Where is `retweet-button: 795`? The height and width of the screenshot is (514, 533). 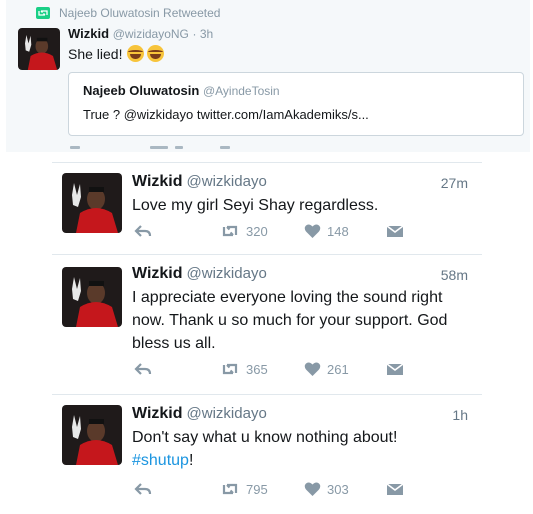
retweet-button: 795 is located at coordinates (244, 489).